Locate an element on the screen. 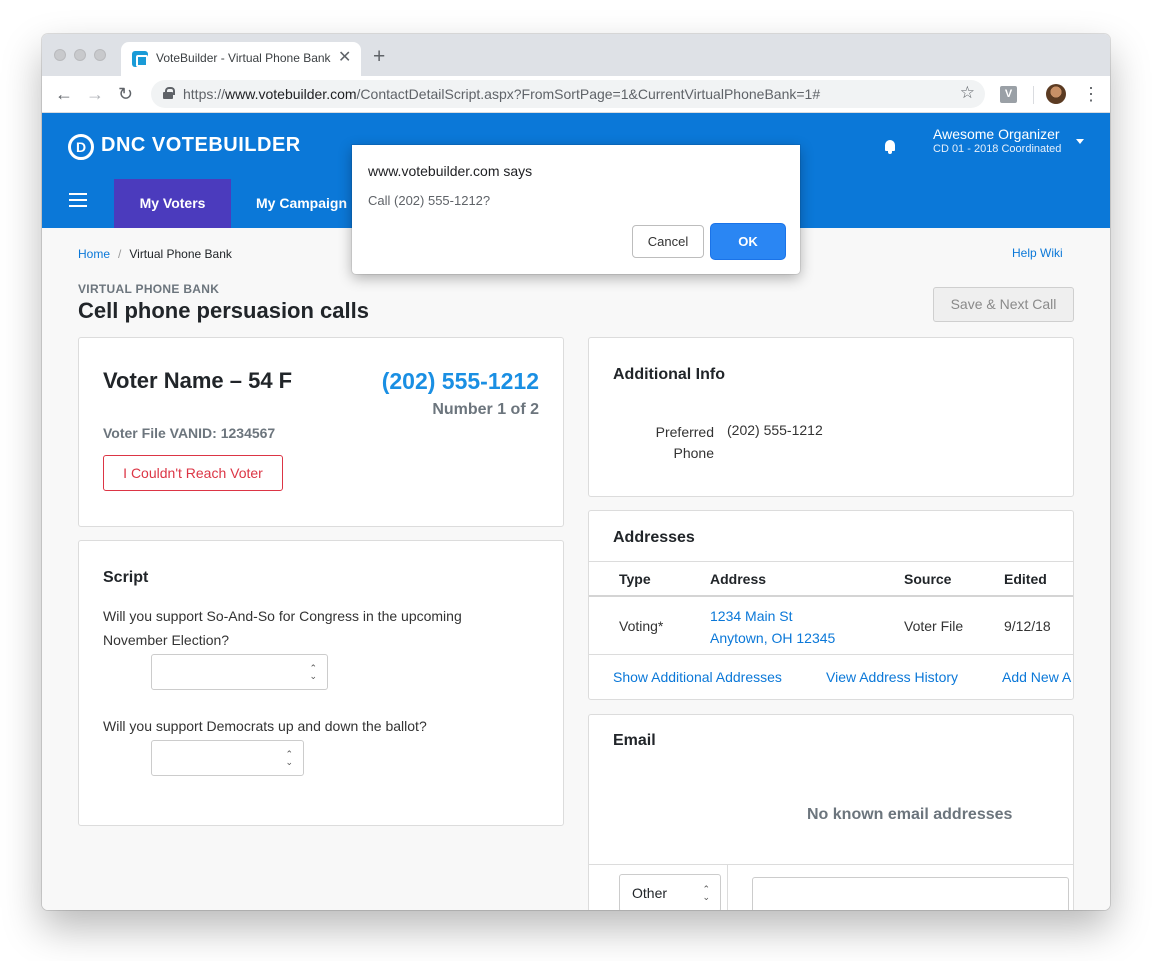 This screenshot has width=1152, height=961. browser-tab: VoteBuilder - Virtual Phone Bank ✕ is located at coordinates (241, 59).